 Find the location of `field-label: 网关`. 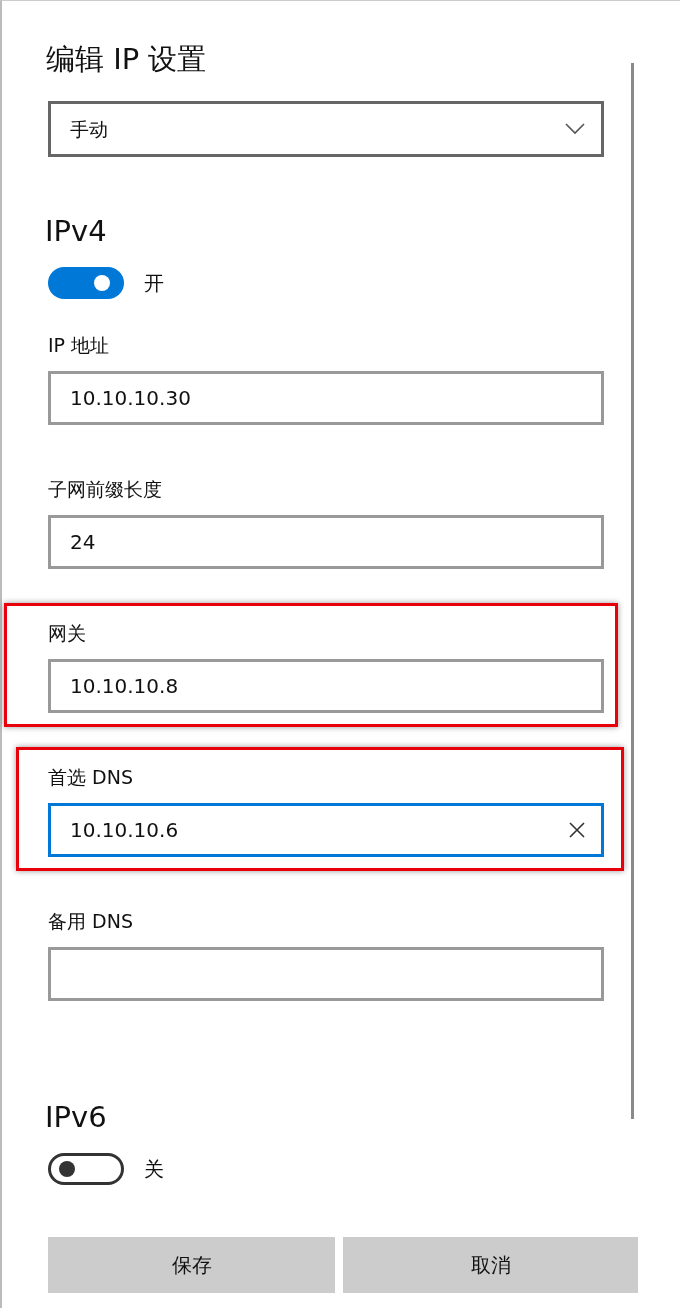

field-label: 网关 is located at coordinates (67, 633).